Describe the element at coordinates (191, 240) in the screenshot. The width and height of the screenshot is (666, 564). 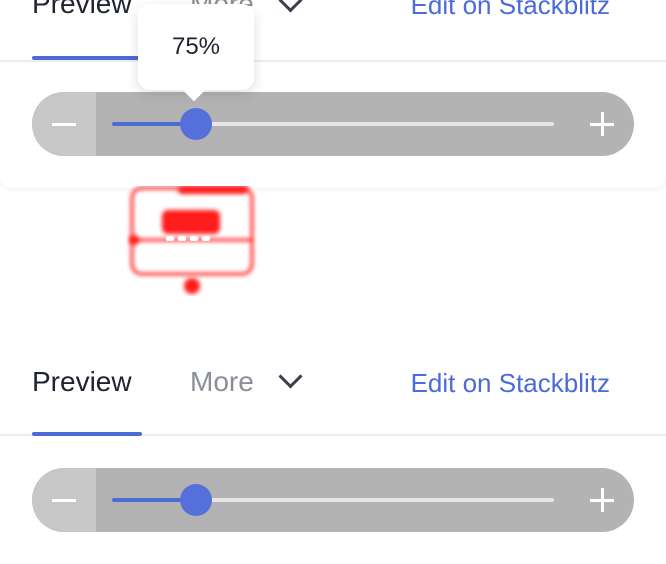
I see `broken-image-icon` at that location.